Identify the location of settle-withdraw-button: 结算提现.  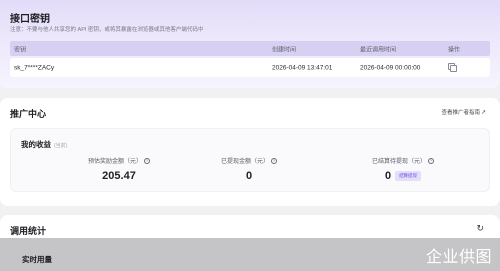
(408, 176).